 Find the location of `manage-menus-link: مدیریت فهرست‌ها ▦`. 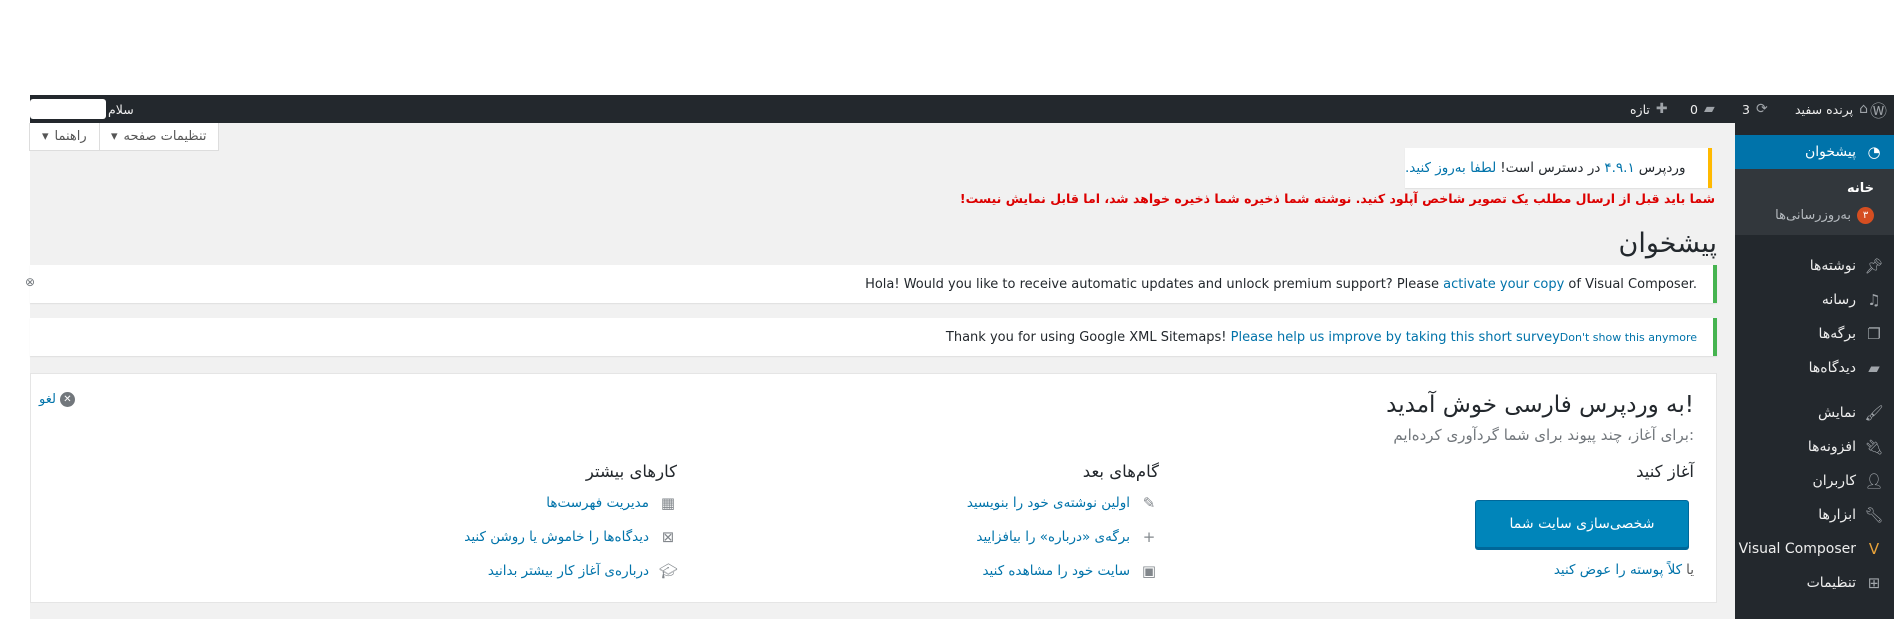

manage-menus-link: مدیریت فهرست‌ها ▦ is located at coordinates (611, 503).